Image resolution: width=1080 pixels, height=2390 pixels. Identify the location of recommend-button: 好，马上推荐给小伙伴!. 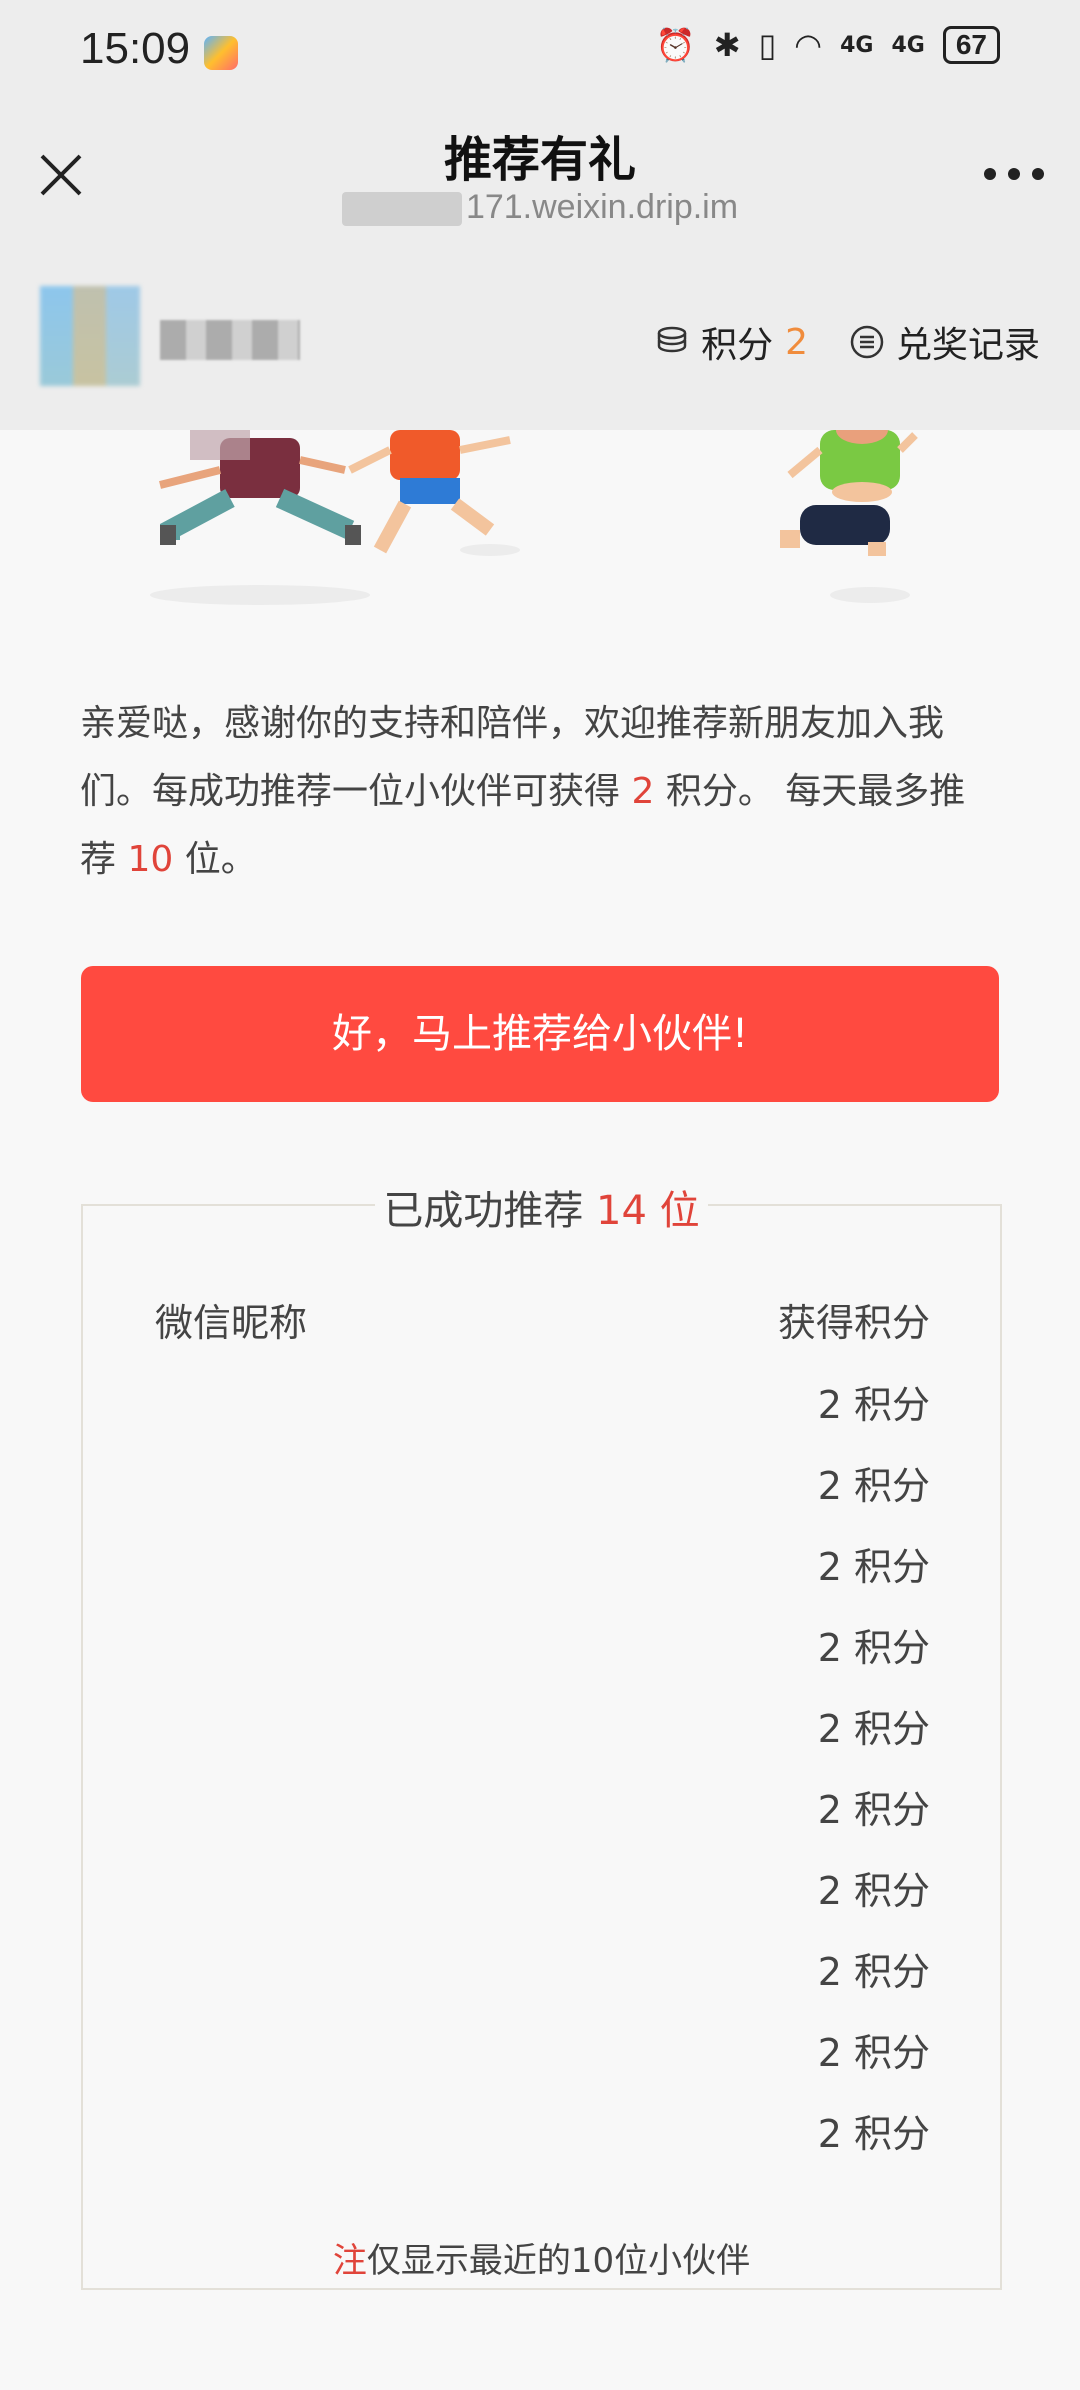
(540, 1034).